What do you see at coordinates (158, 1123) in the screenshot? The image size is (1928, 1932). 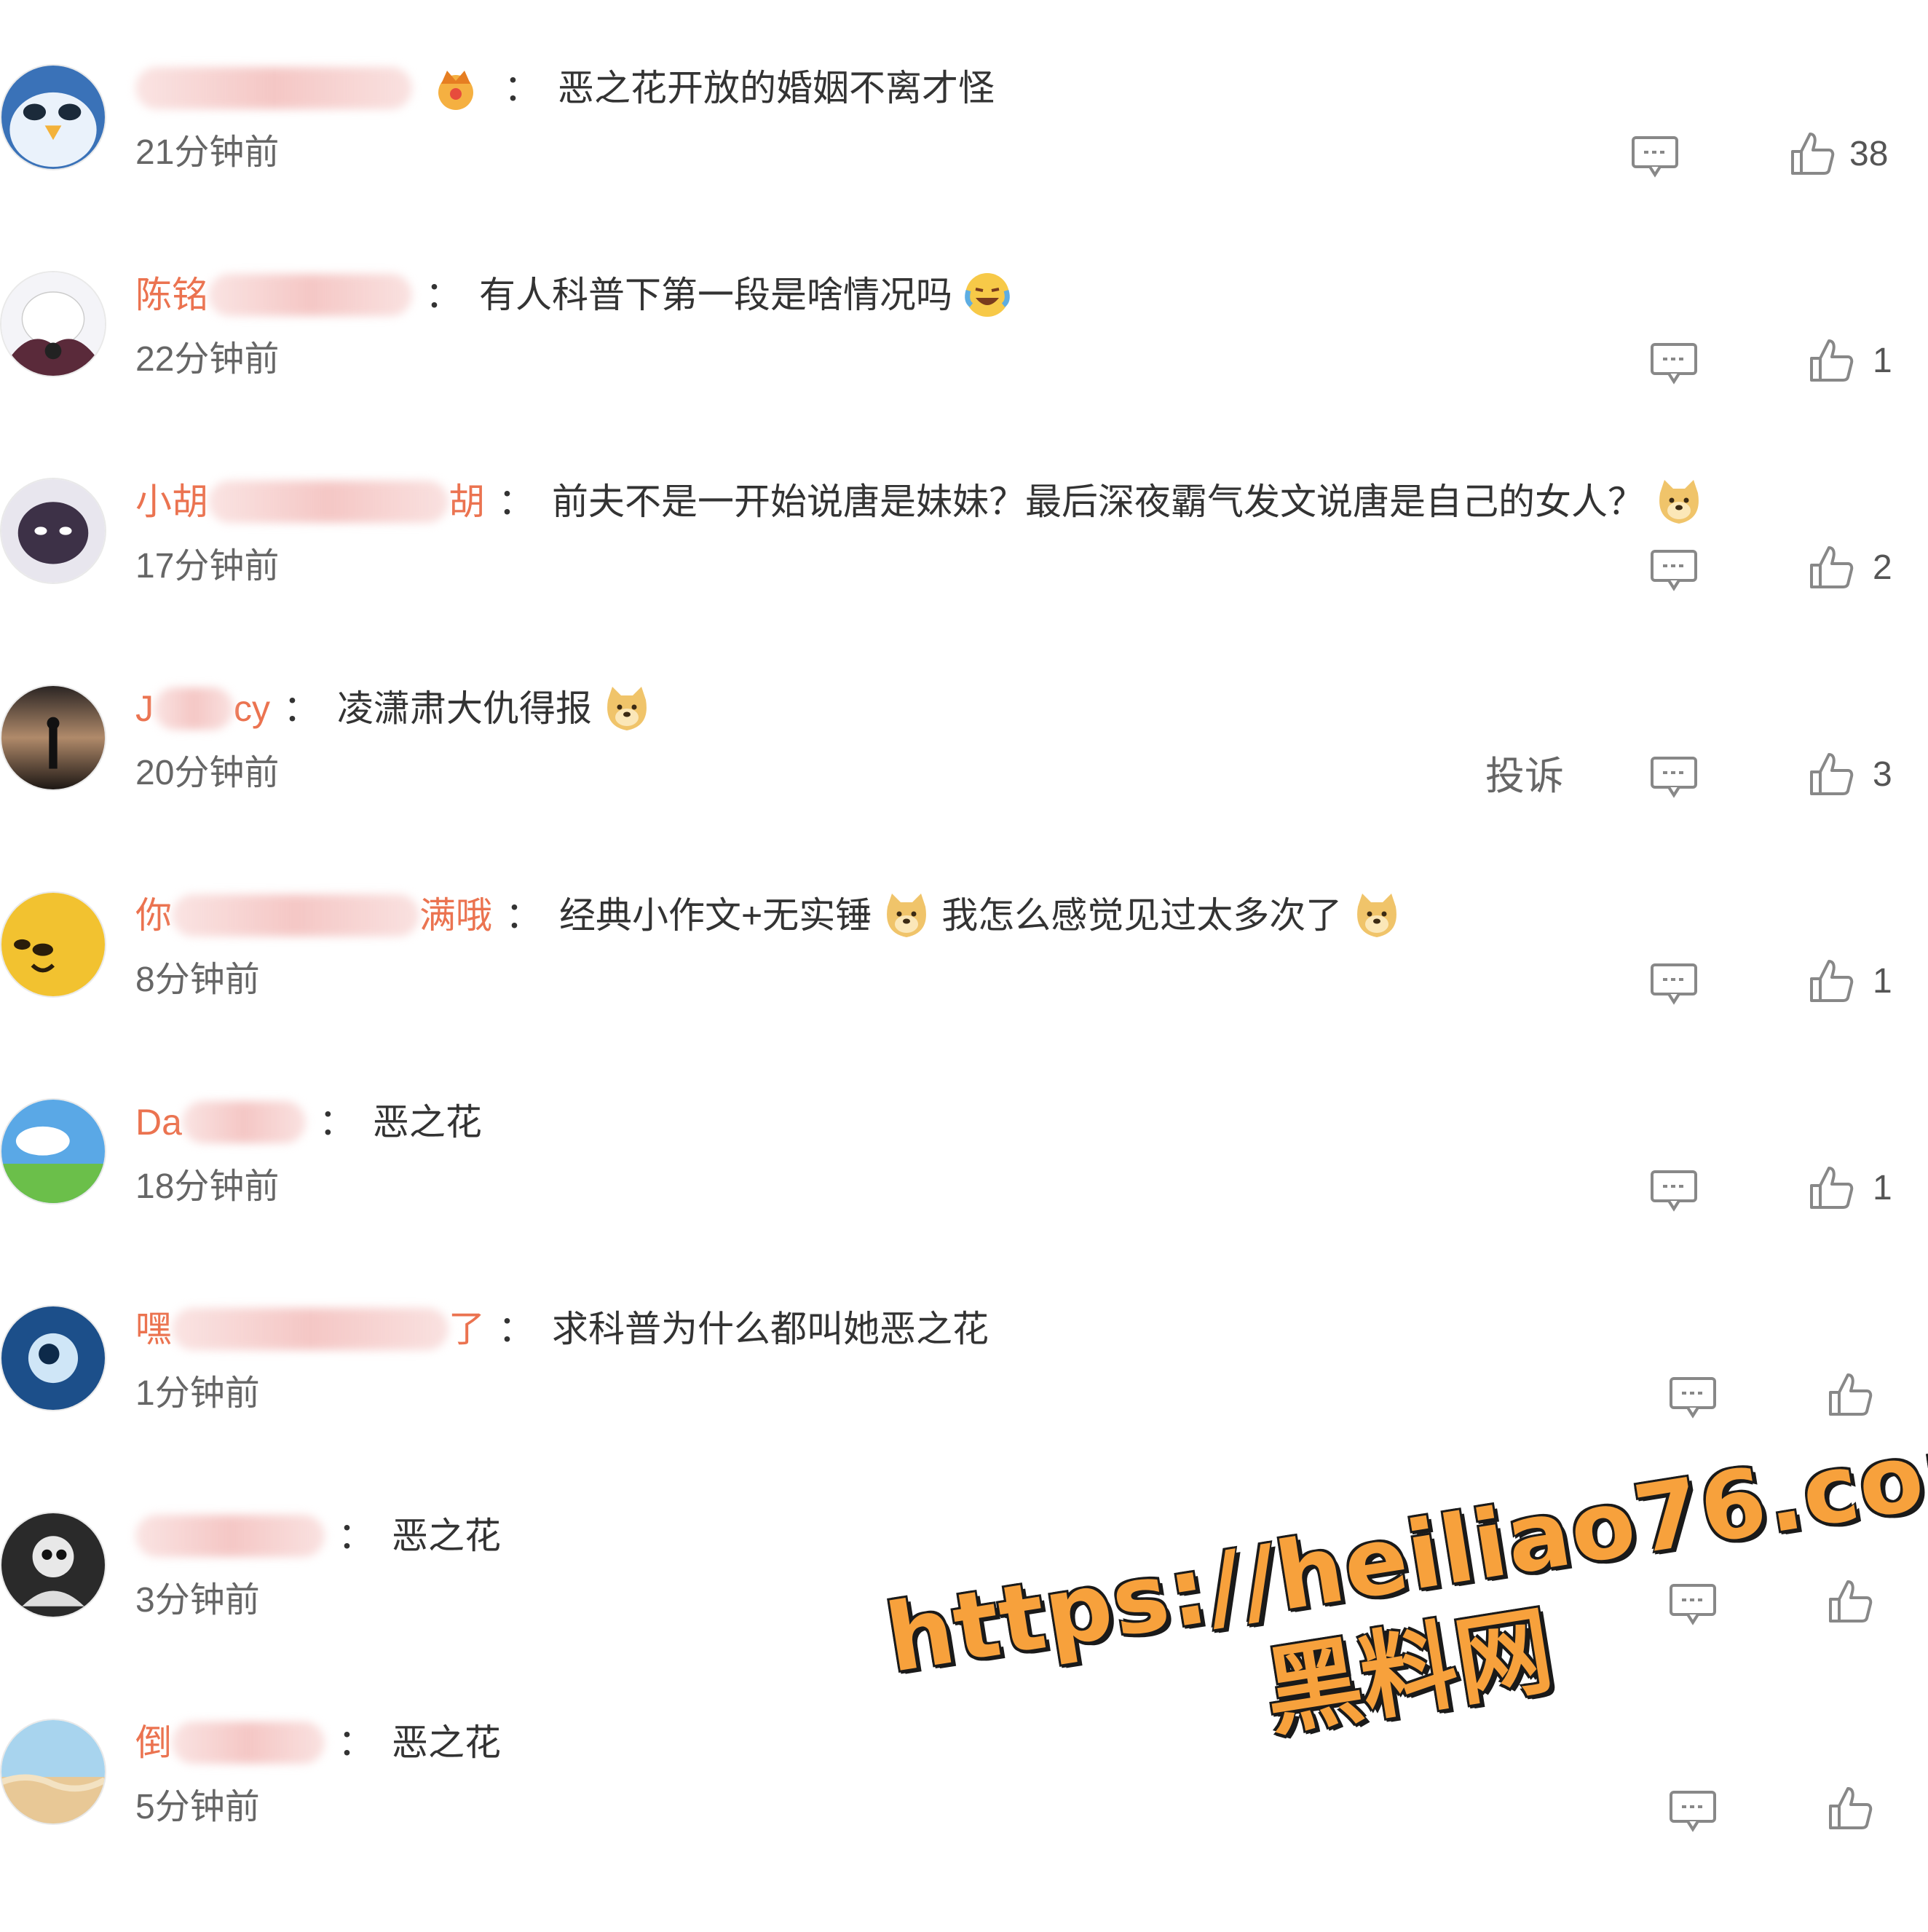 I see `username-text: Da` at bounding box center [158, 1123].